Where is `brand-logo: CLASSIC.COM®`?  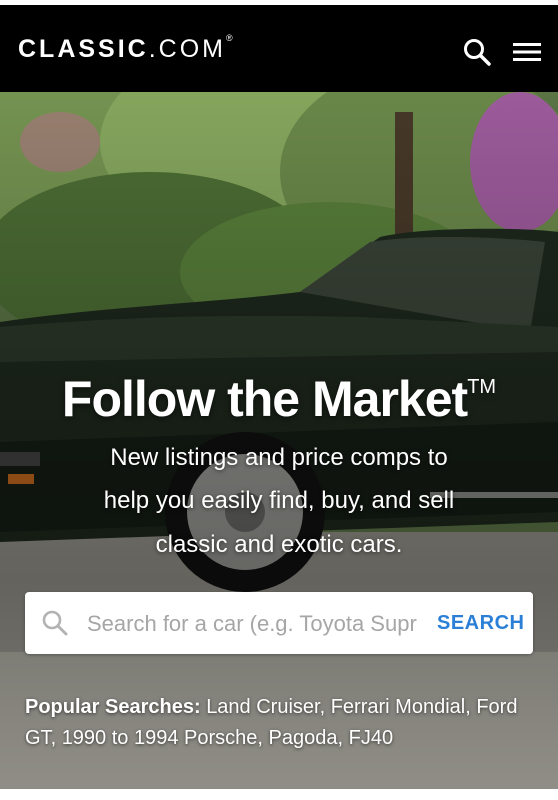 brand-logo: CLASSIC.COM® is located at coordinates (125, 48).